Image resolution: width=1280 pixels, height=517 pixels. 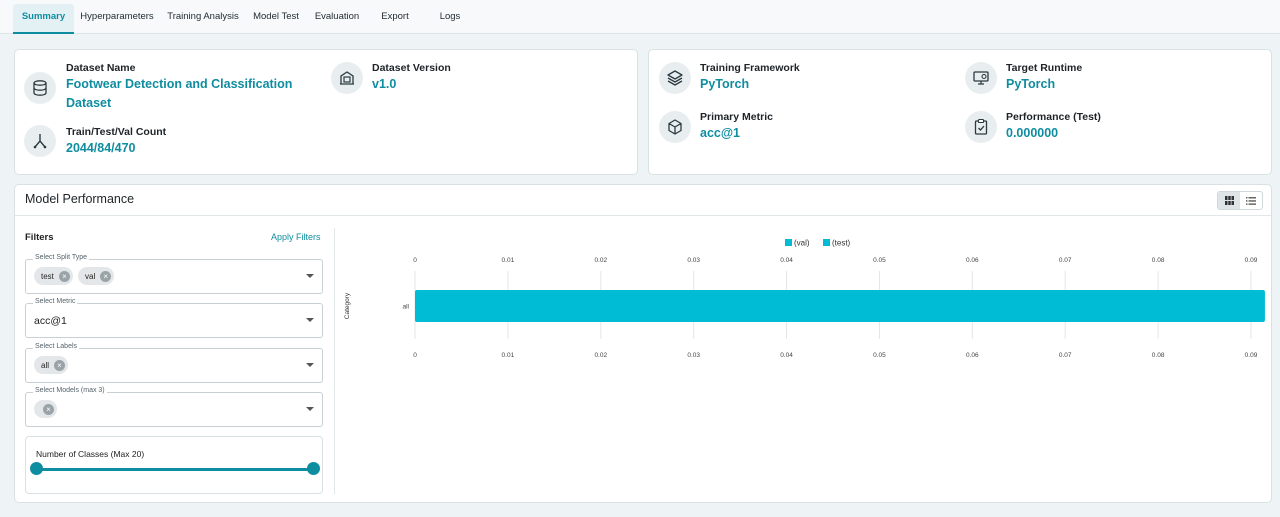 I want to click on tab-summary: Summary, so click(x=43, y=19).